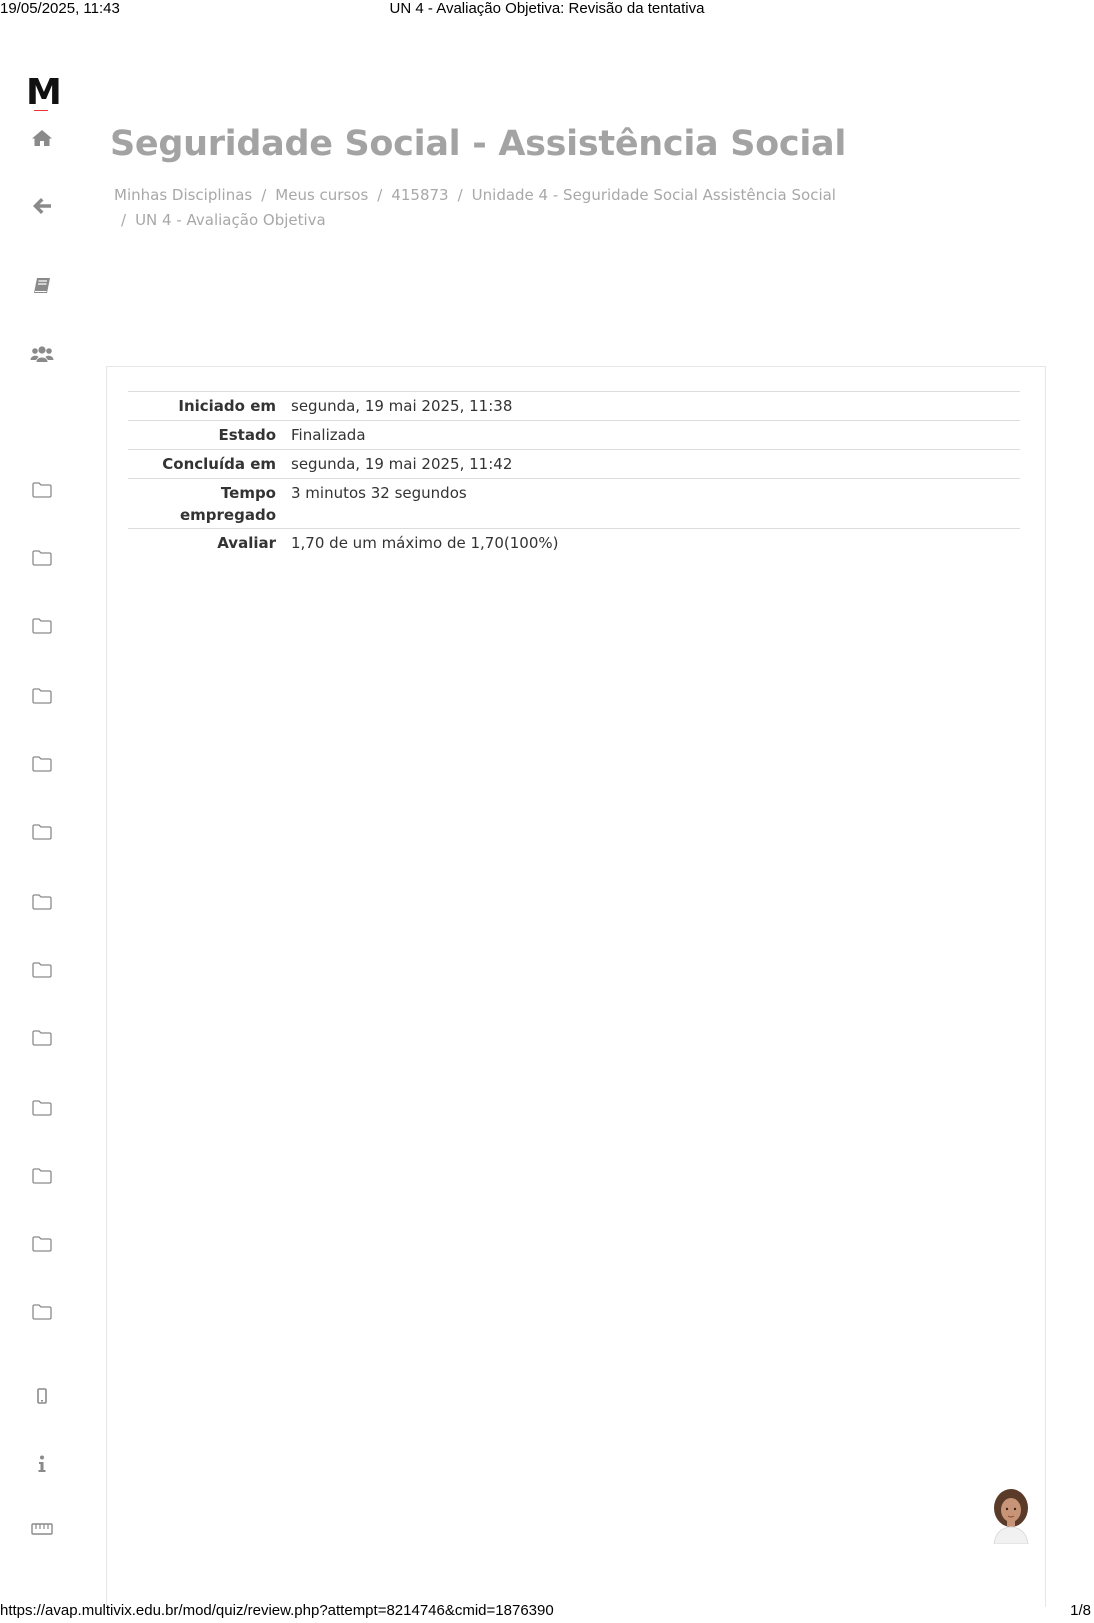 The width and height of the screenshot is (1094, 1623). Describe the element at coordinates (574, 435) in the screenshot. I see `summary-row: Estado Finalizada` at that location.